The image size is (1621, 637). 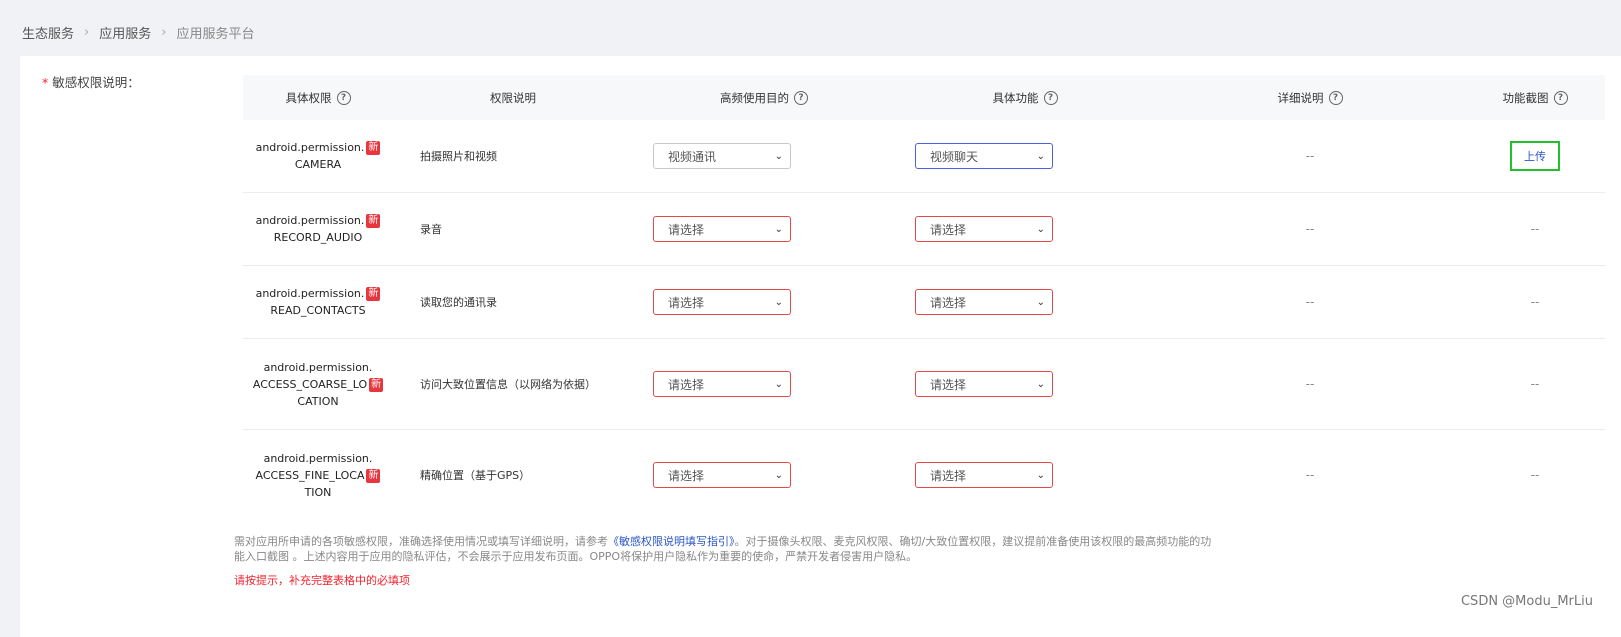 I want to click on permission-suffix: ACCESS_FINE_LOCA, so click(x=310, y=475).